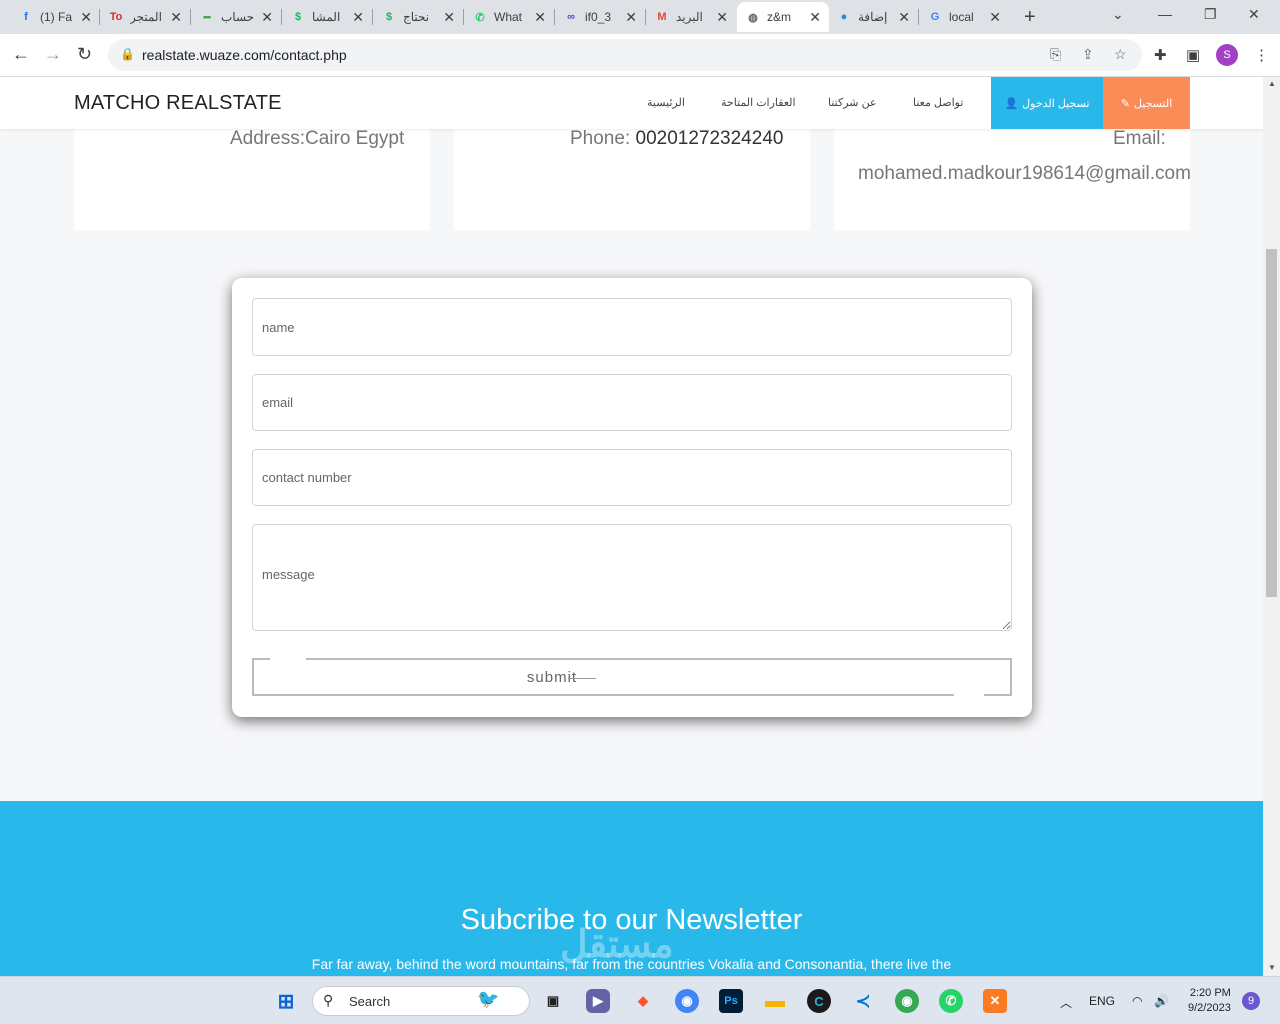 Image resolution: width=1280 pixels, height=1024 pixels. Describe the element at coordinates (666, 102) in the screenshot. I see `nav-home: الرئيسية` at that location.